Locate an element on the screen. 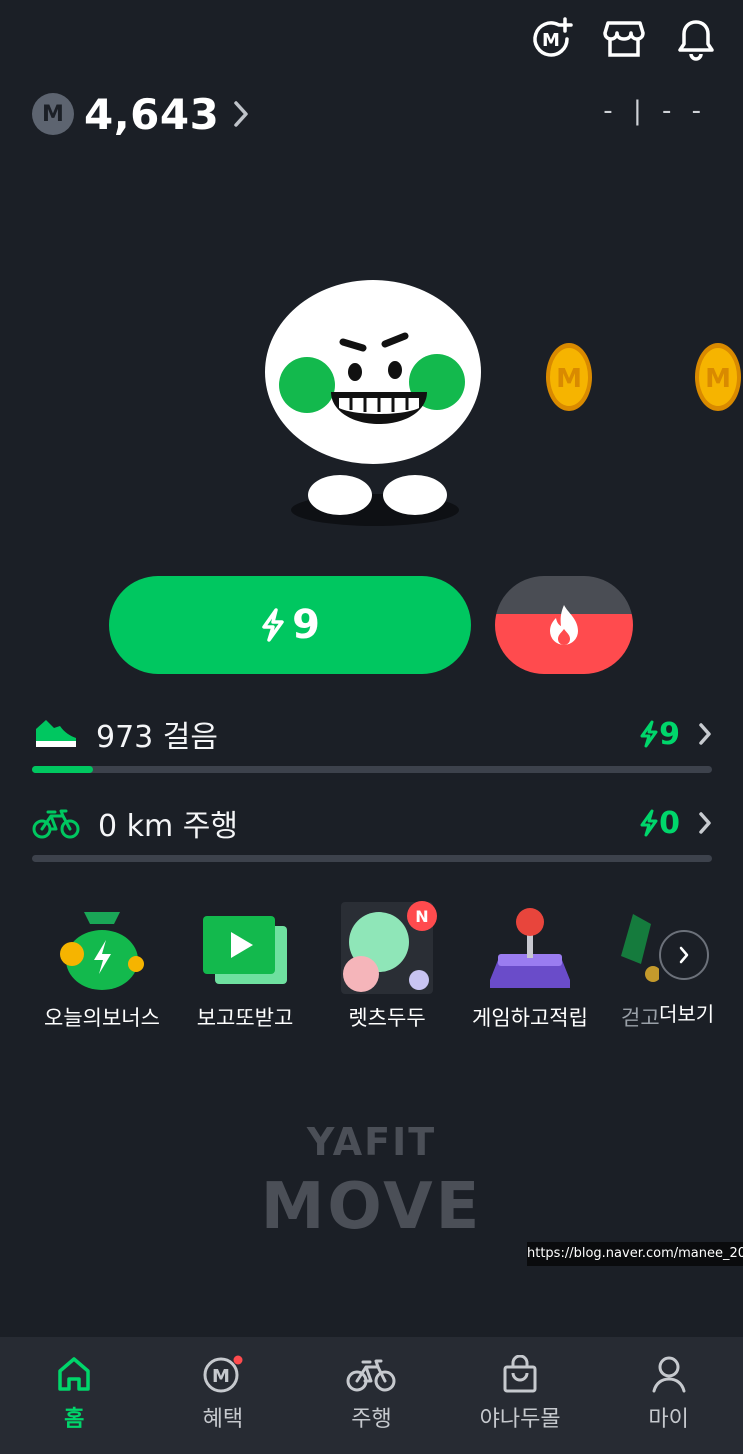  nav-ride: 주행 is located at coordinates (371, 1395).